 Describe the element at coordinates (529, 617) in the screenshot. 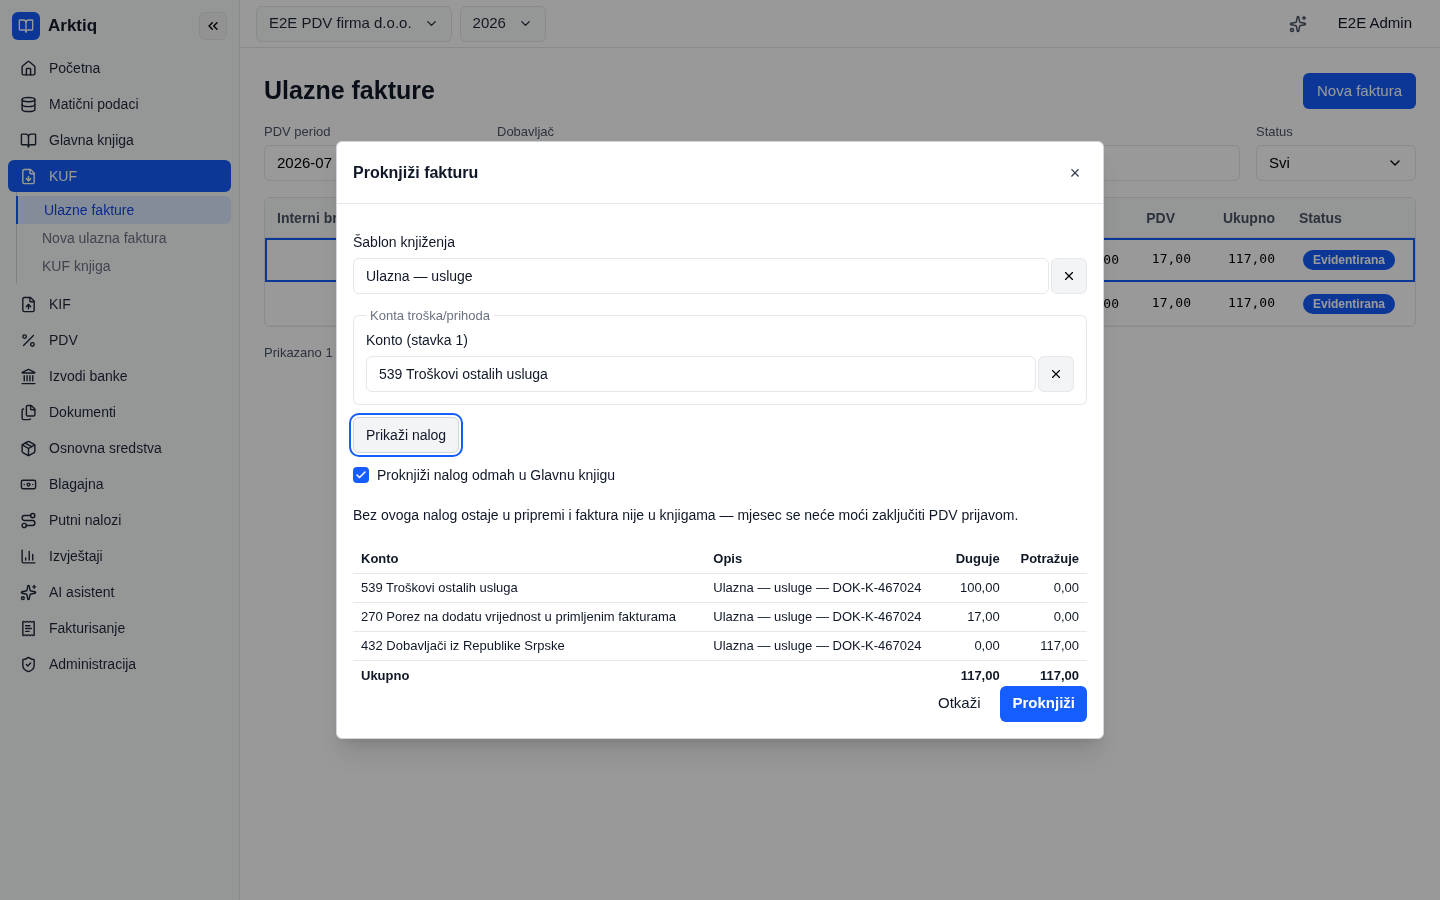

I see `table-cell: 270 Porez na dodatu vrijednost u primljenim fakturama` at that location.